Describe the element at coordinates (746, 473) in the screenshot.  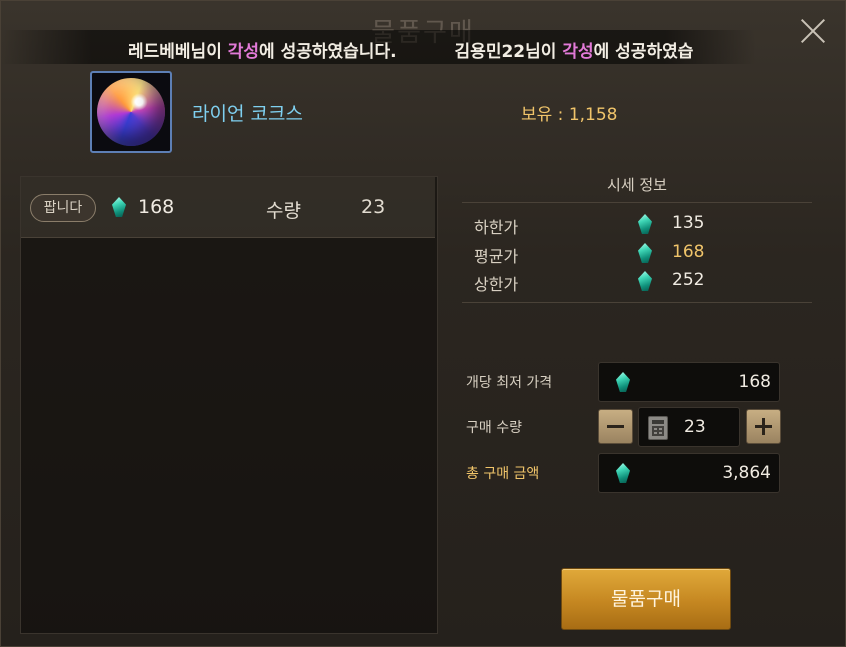
I see `total-value: 3,864` at that location.